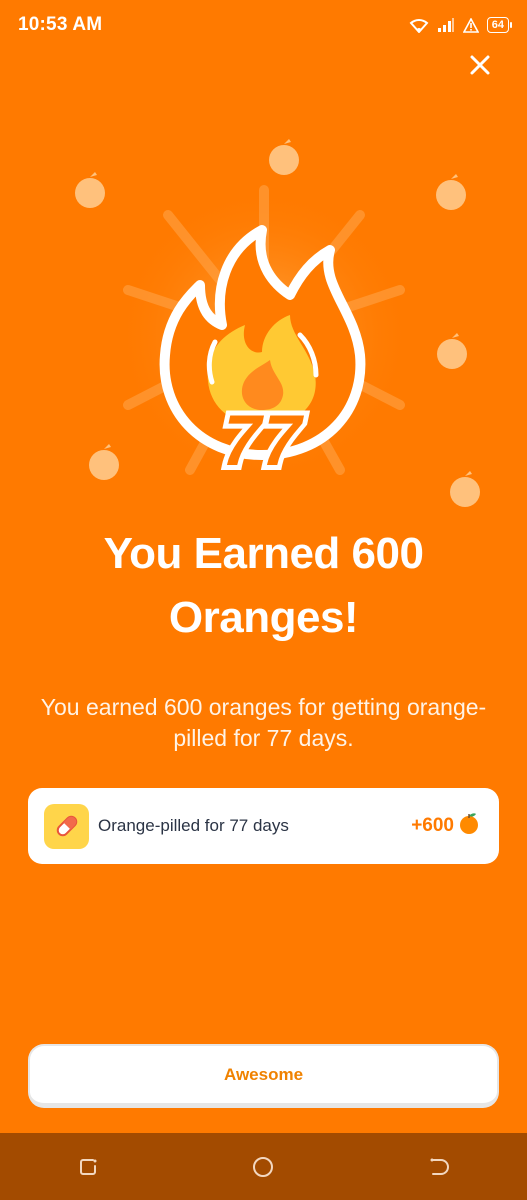 The height and width of the screenshot is (1200, 527). Describe the element at coordinates (499, 25) in the screenshot. I see `battery-icon: 64` at that location.